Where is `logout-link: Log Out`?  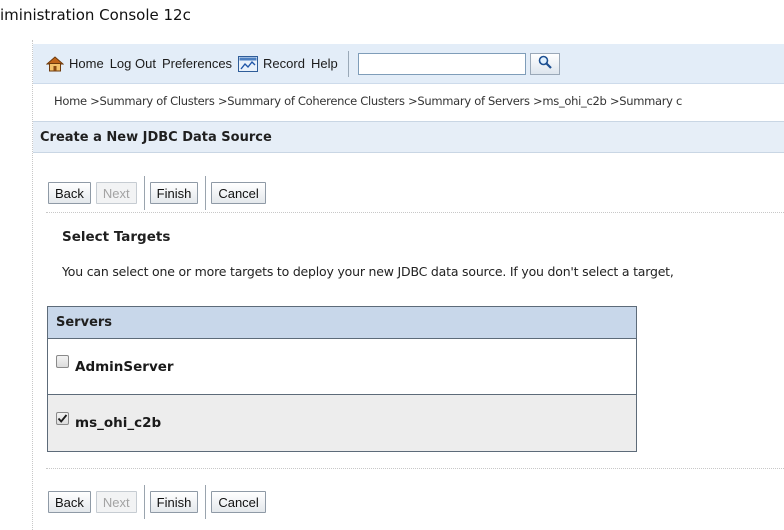
logout-link: Log Out is located at coordinates (133, 63).